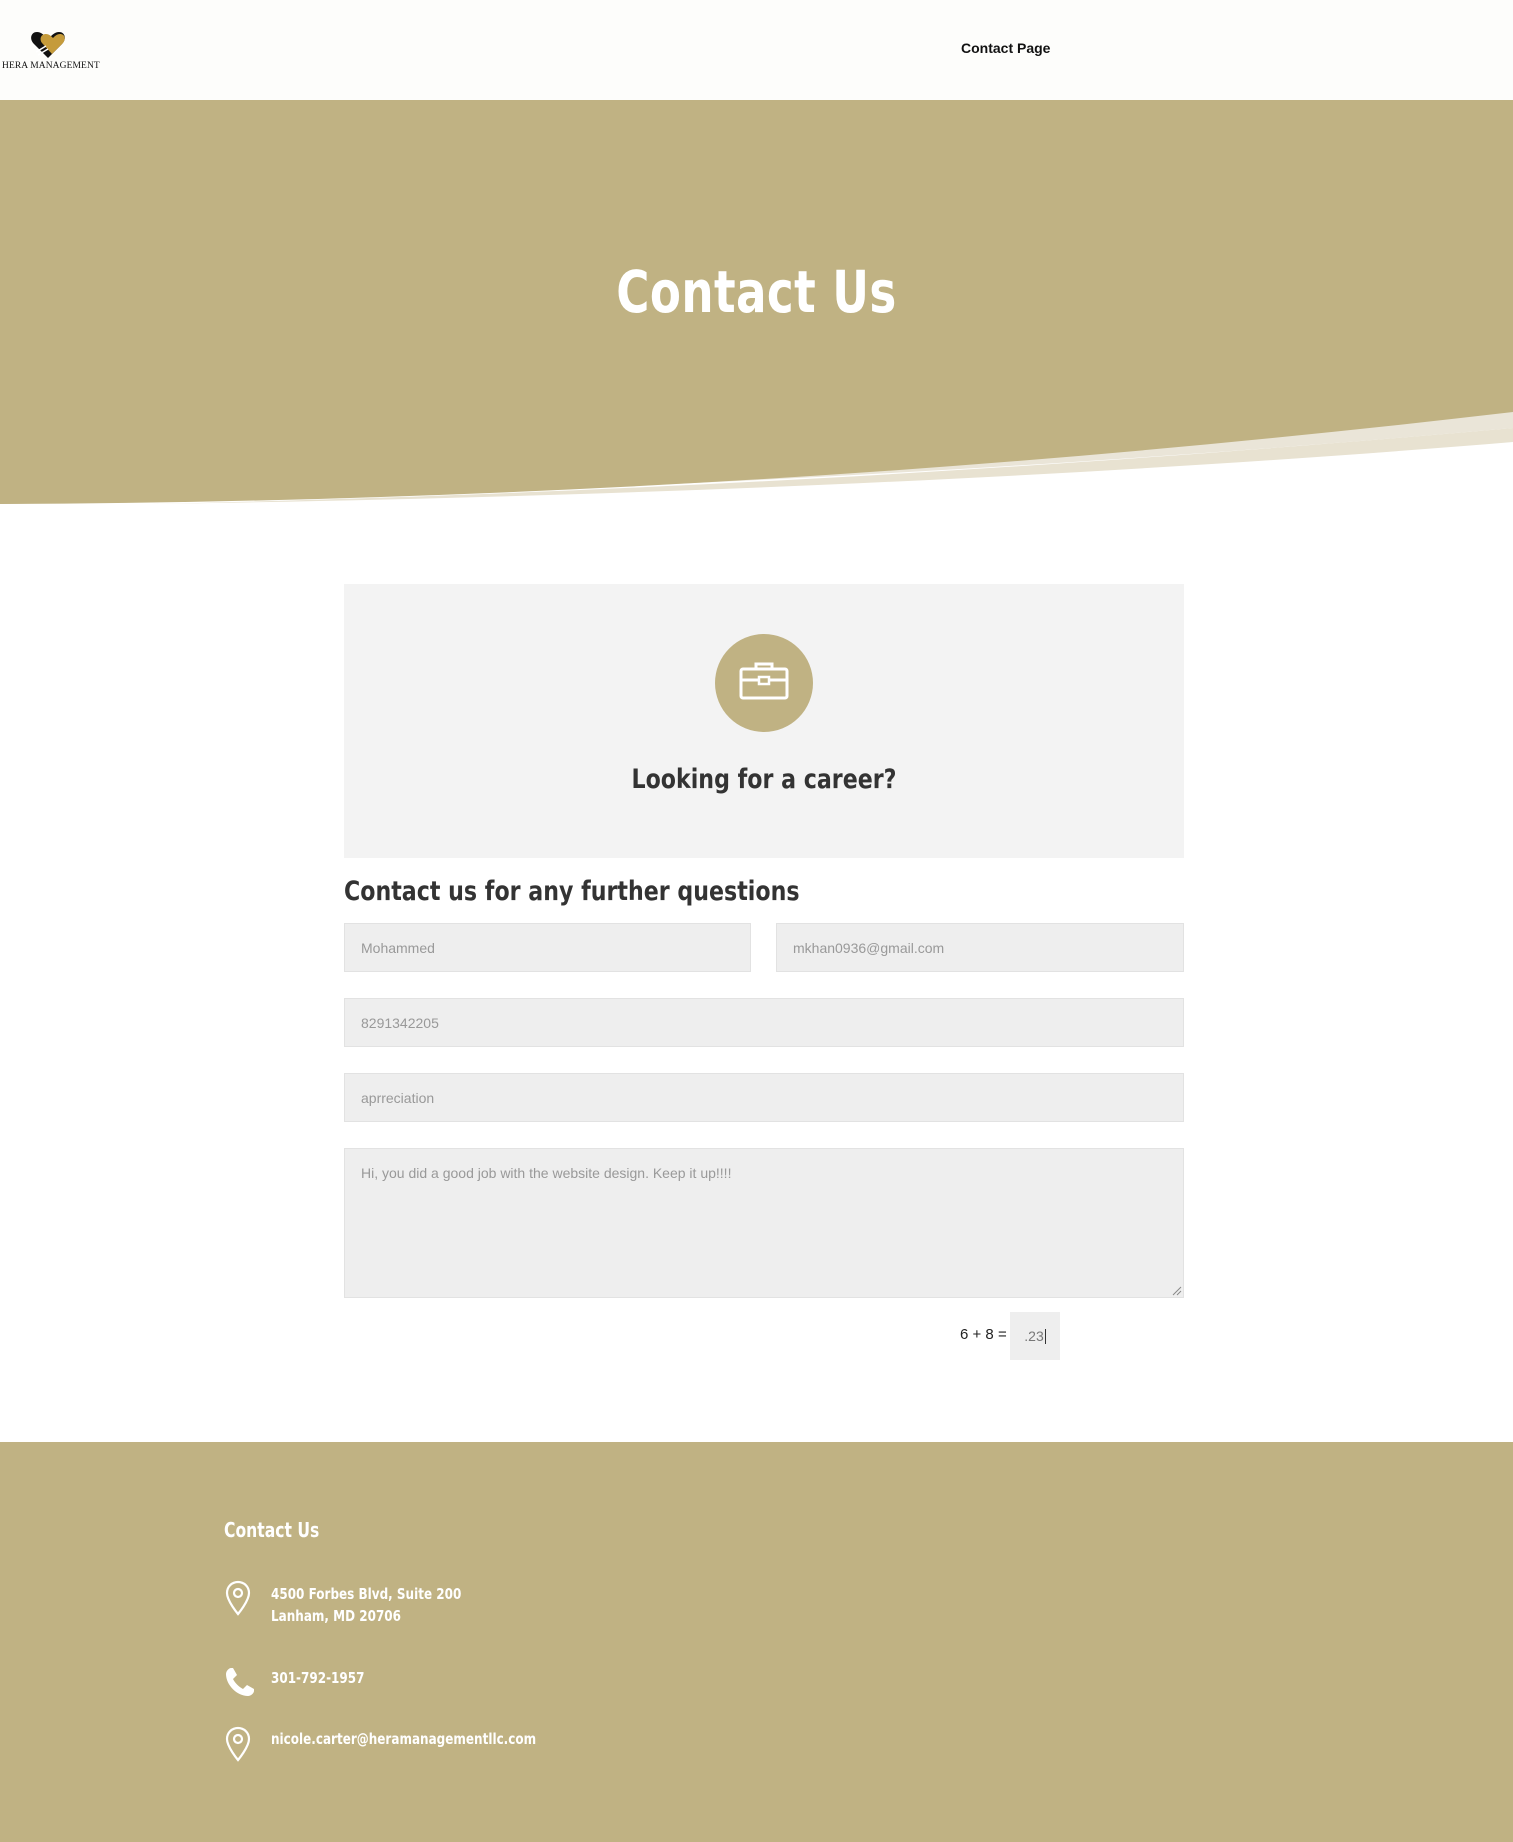 Image resolution: width=1513 pixels, height=1842 pixels. Describe the element at coordinates (764, 779) in the screenshot. I see `career-title: Looking for a career?` at that location.